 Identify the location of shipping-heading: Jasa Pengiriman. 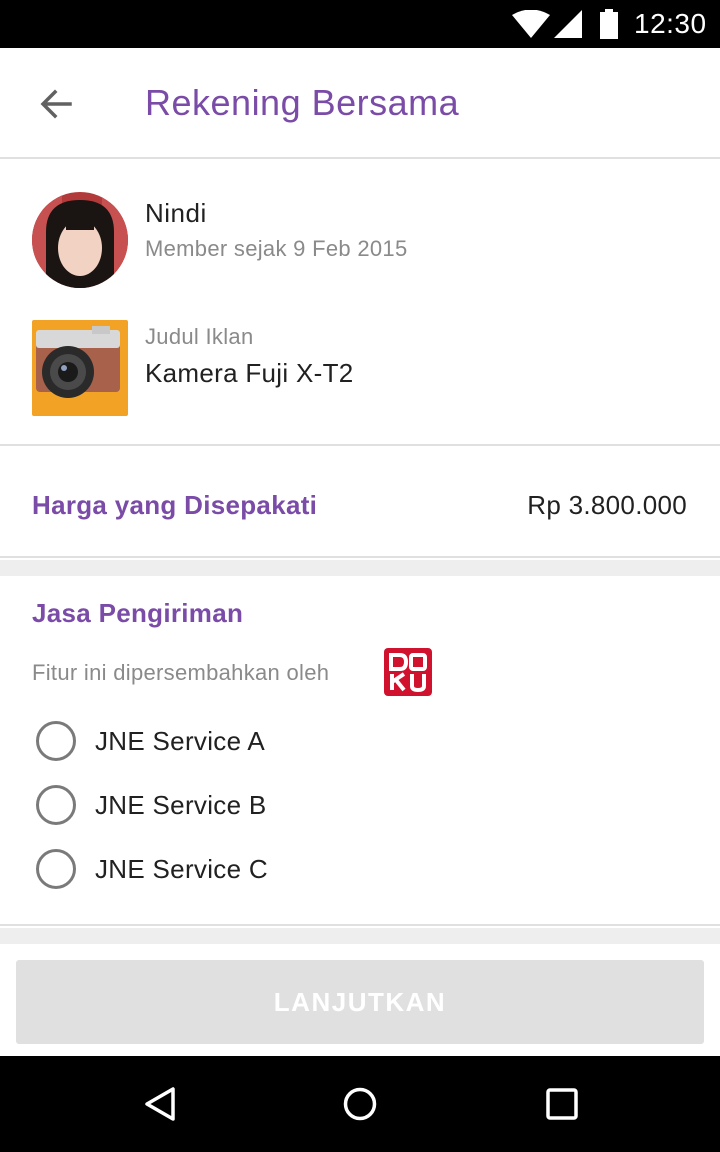
(138, 613).